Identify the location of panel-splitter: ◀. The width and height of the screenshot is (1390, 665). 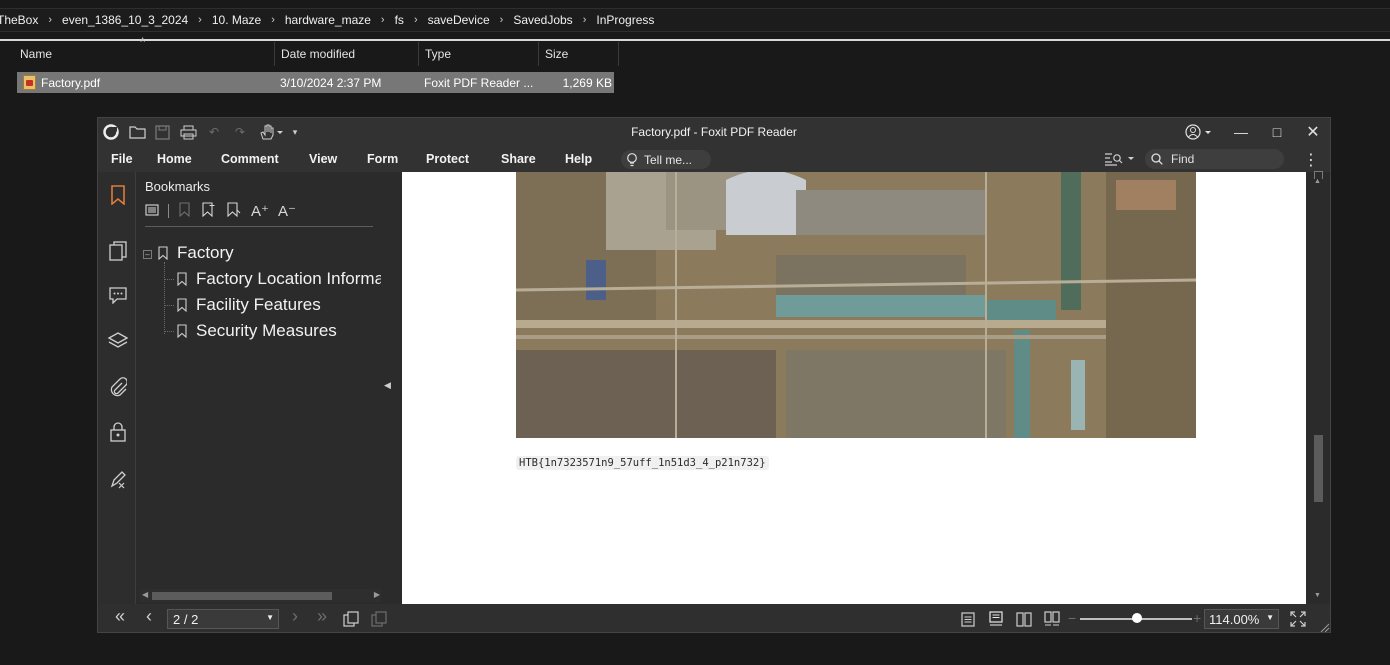
(391, 388).